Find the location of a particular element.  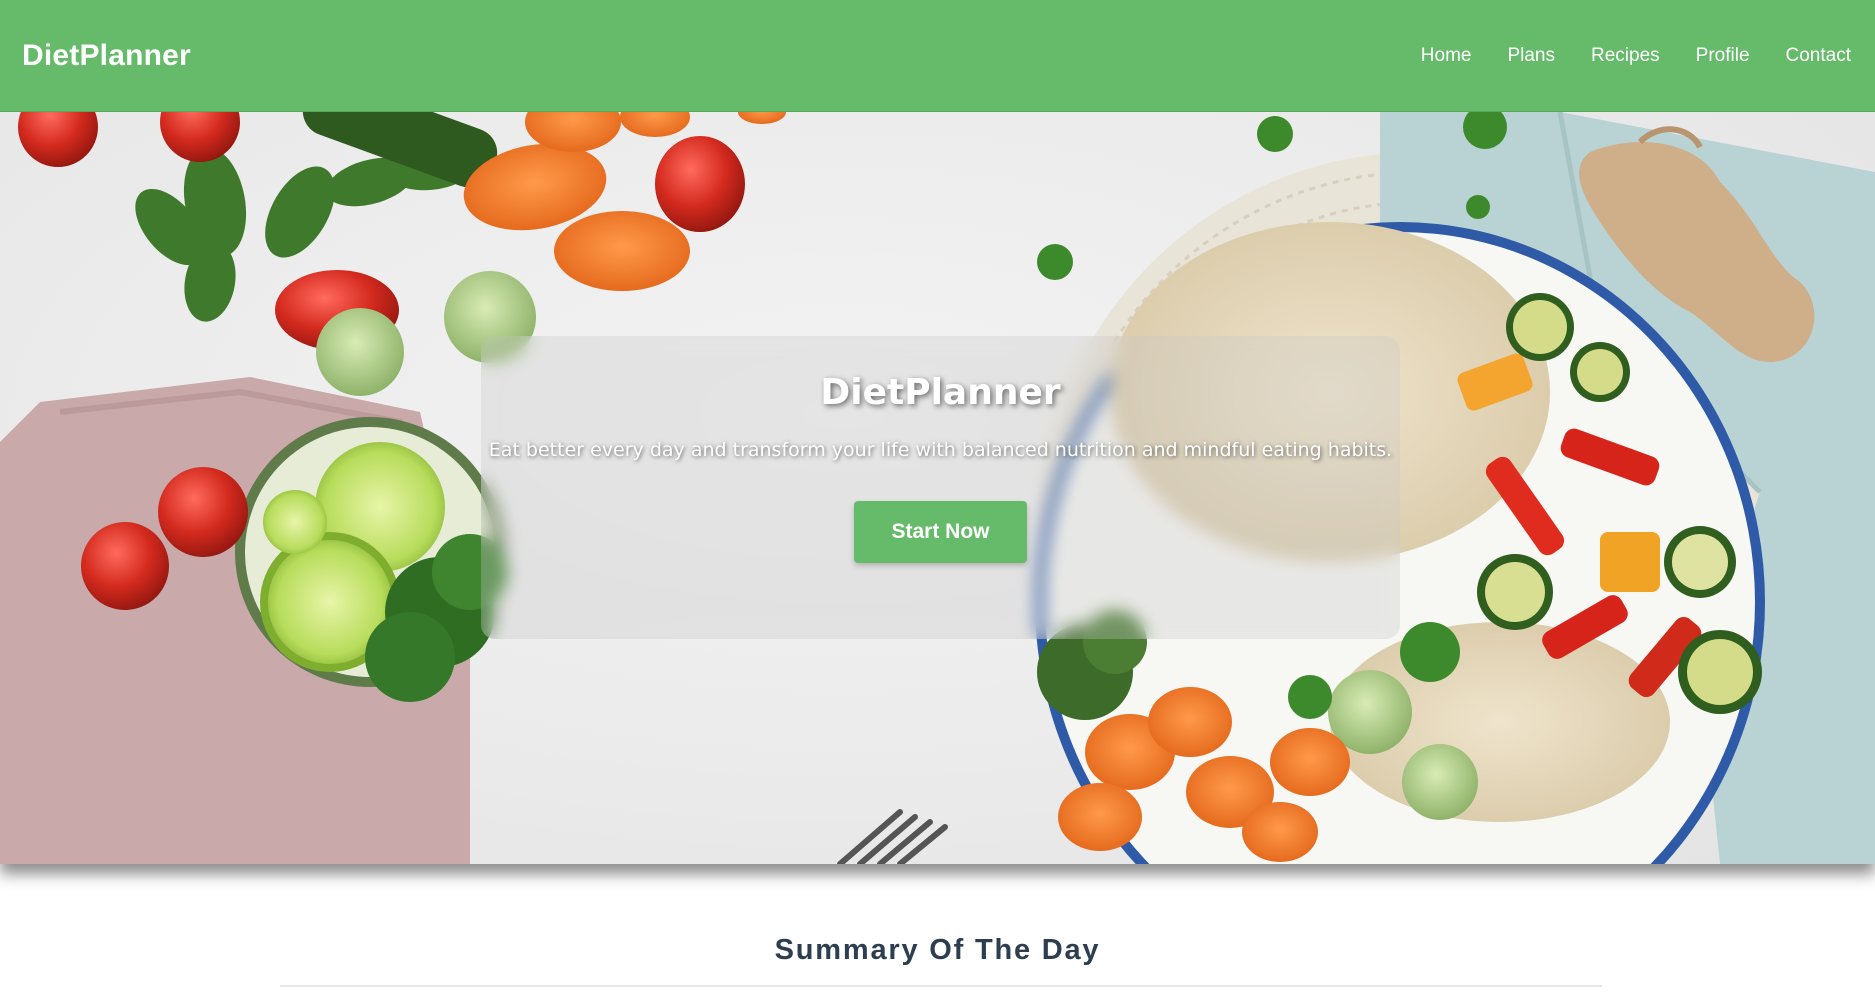

nav-links: Home Plans Recipes Profile Contact is located at coordinates (1627, 56).